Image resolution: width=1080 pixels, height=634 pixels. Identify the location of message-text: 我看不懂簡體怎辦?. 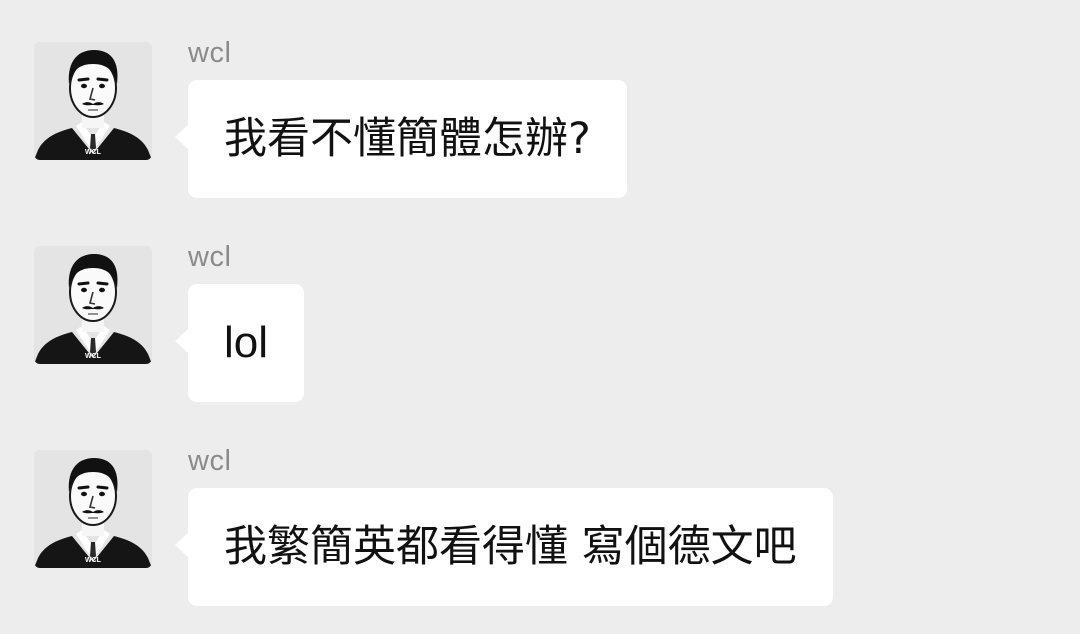
(407, 139).